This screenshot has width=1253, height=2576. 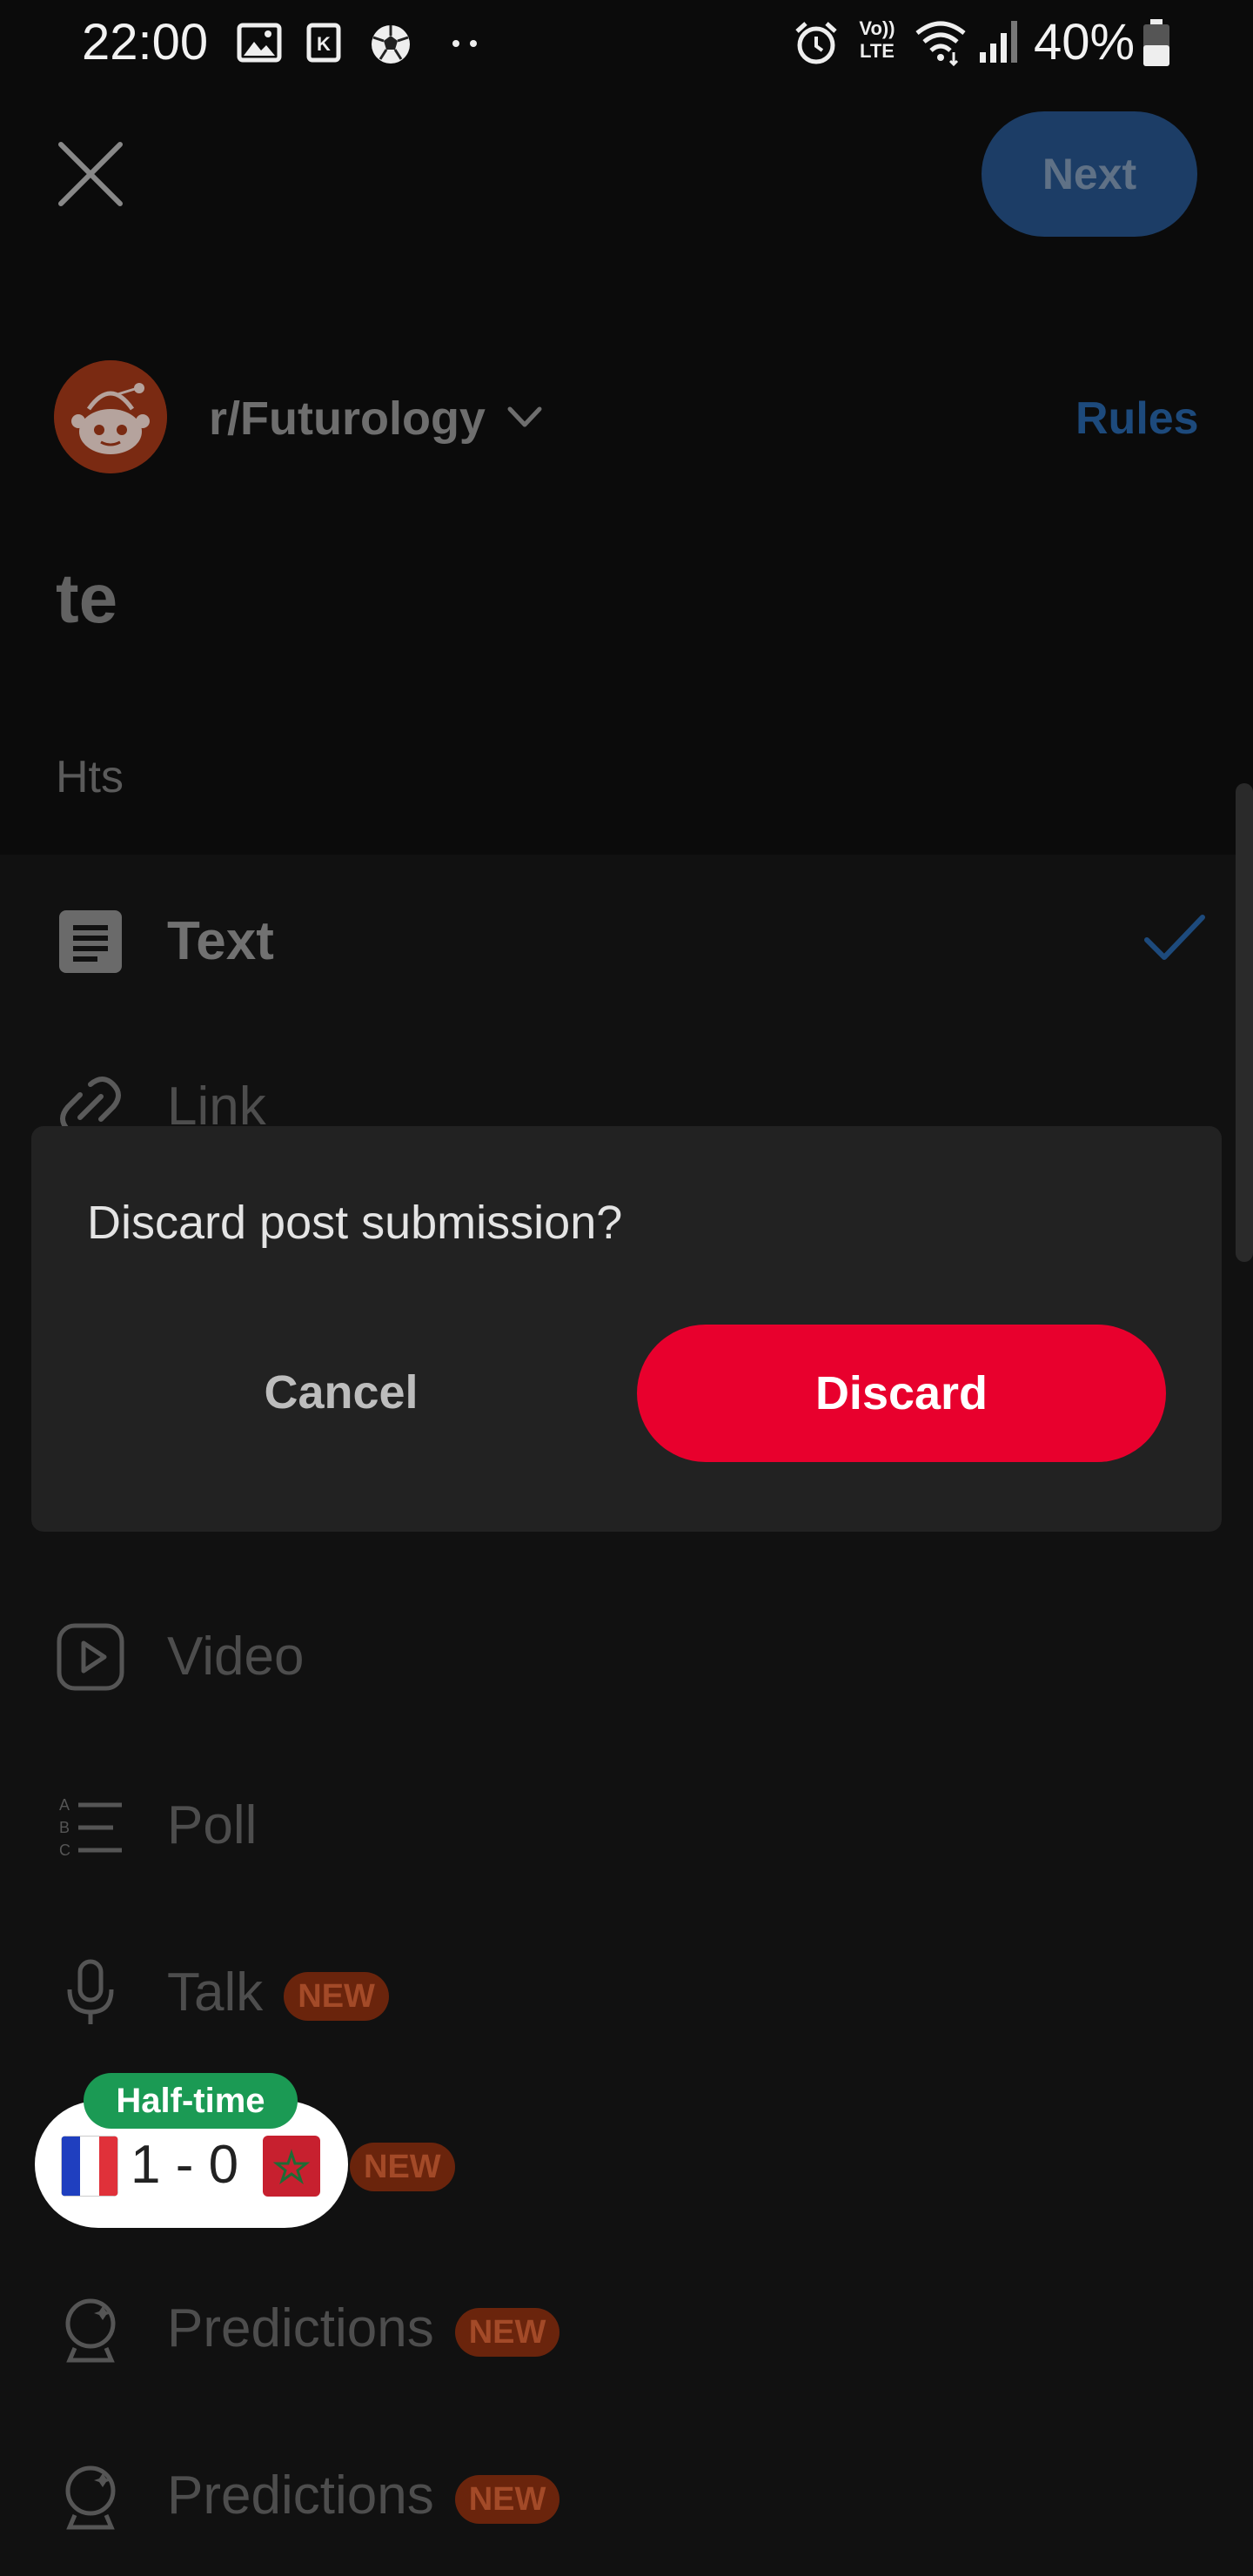 What do you see at coordinates (940, 43) in the screenshot?
I see `wifi-icon` at bounding box center [940, 43].